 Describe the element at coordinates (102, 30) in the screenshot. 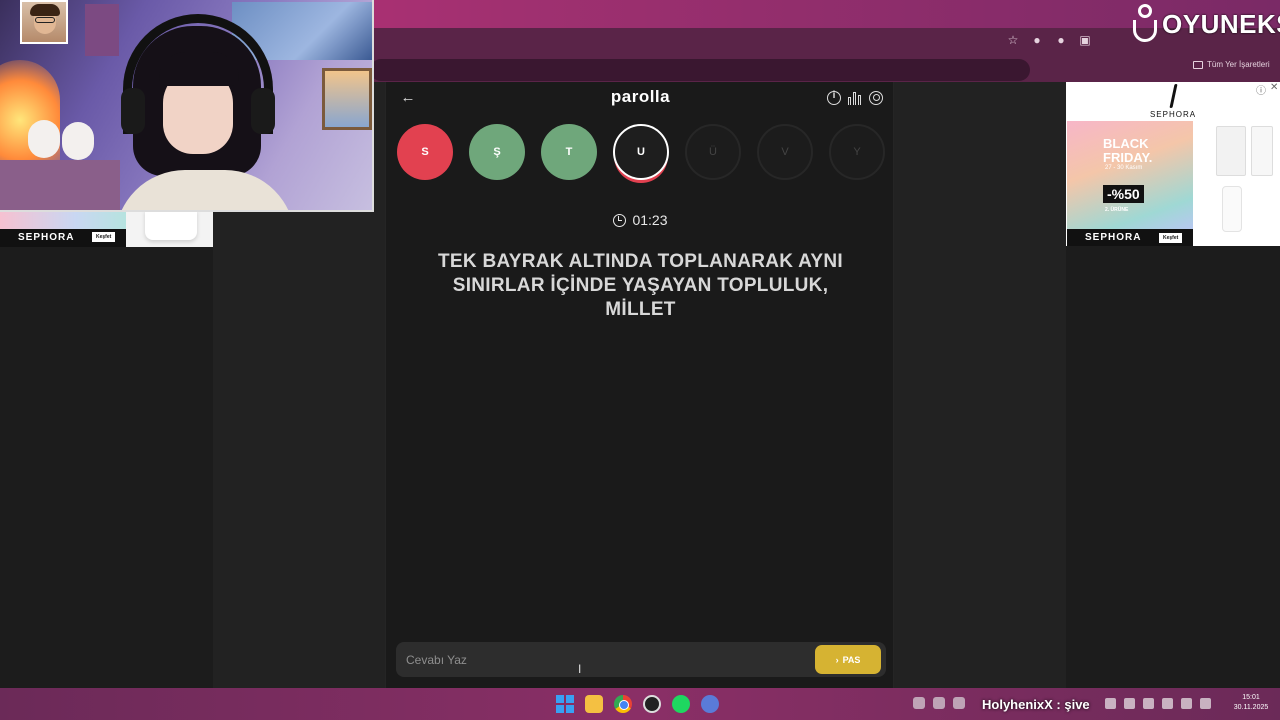

I see `wall-poster` at that location.